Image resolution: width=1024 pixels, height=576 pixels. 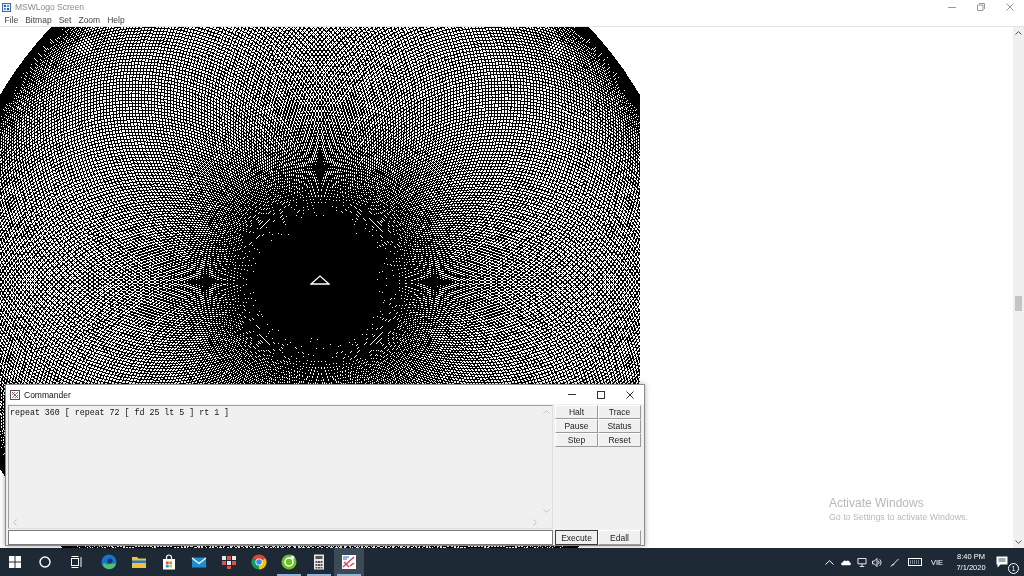 What do you see at coordinates (619, 537) in the screenshot?
I see `command-button: Edall` at bounding box center [619, 537].